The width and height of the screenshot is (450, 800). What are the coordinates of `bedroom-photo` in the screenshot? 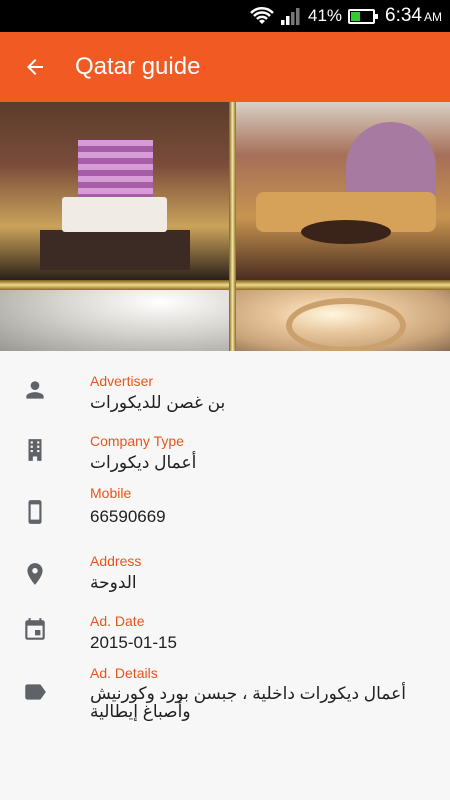 It's located at (114, 191).